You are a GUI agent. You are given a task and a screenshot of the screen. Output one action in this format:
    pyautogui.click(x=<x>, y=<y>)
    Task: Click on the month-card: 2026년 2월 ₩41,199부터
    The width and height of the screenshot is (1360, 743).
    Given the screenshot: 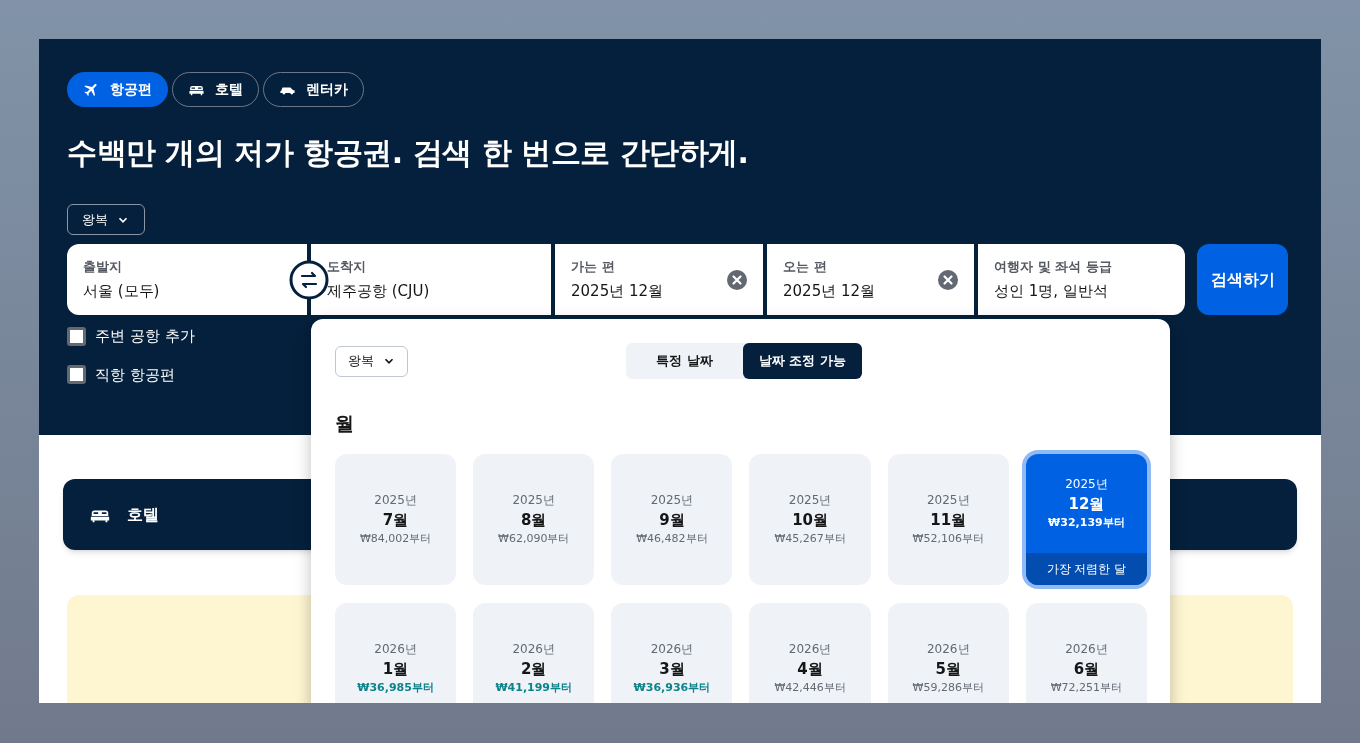 What is the action you would take?
    pyautogui.click(x=534, y=652)
    